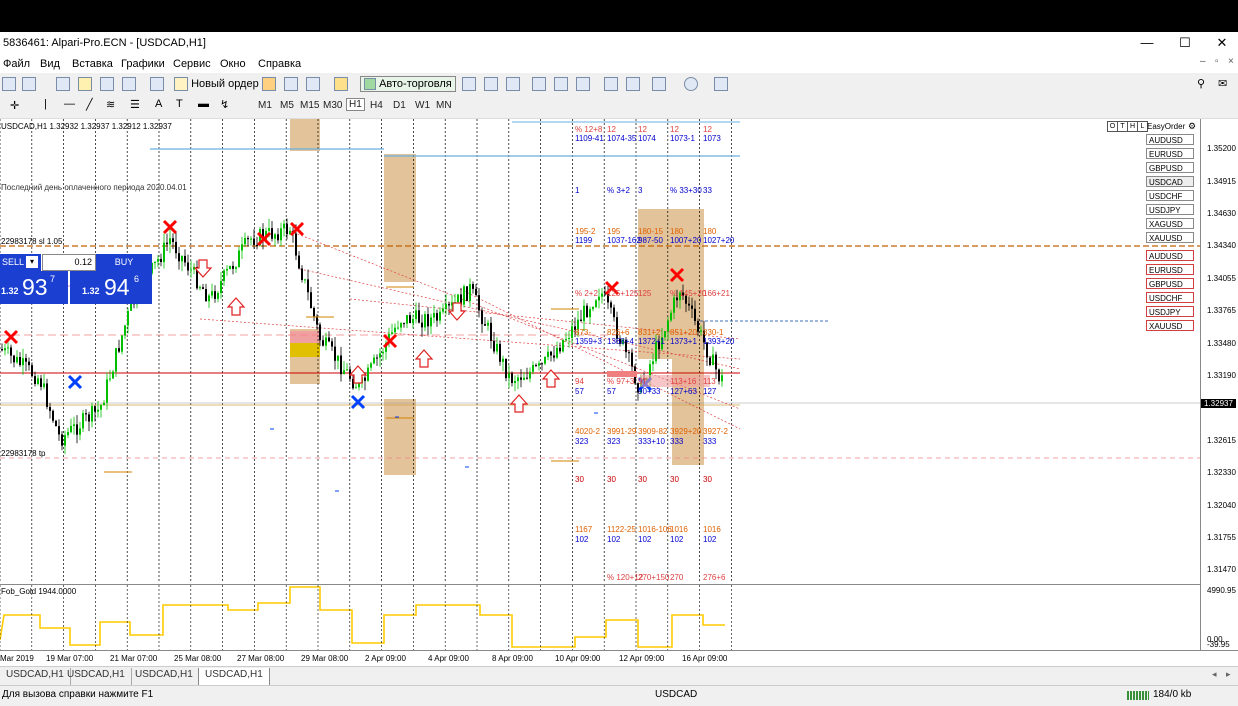 This screenshot has width=1238, height=706. I want to click on symbol-button-alt: GBPUSD, so click(1170, 283).